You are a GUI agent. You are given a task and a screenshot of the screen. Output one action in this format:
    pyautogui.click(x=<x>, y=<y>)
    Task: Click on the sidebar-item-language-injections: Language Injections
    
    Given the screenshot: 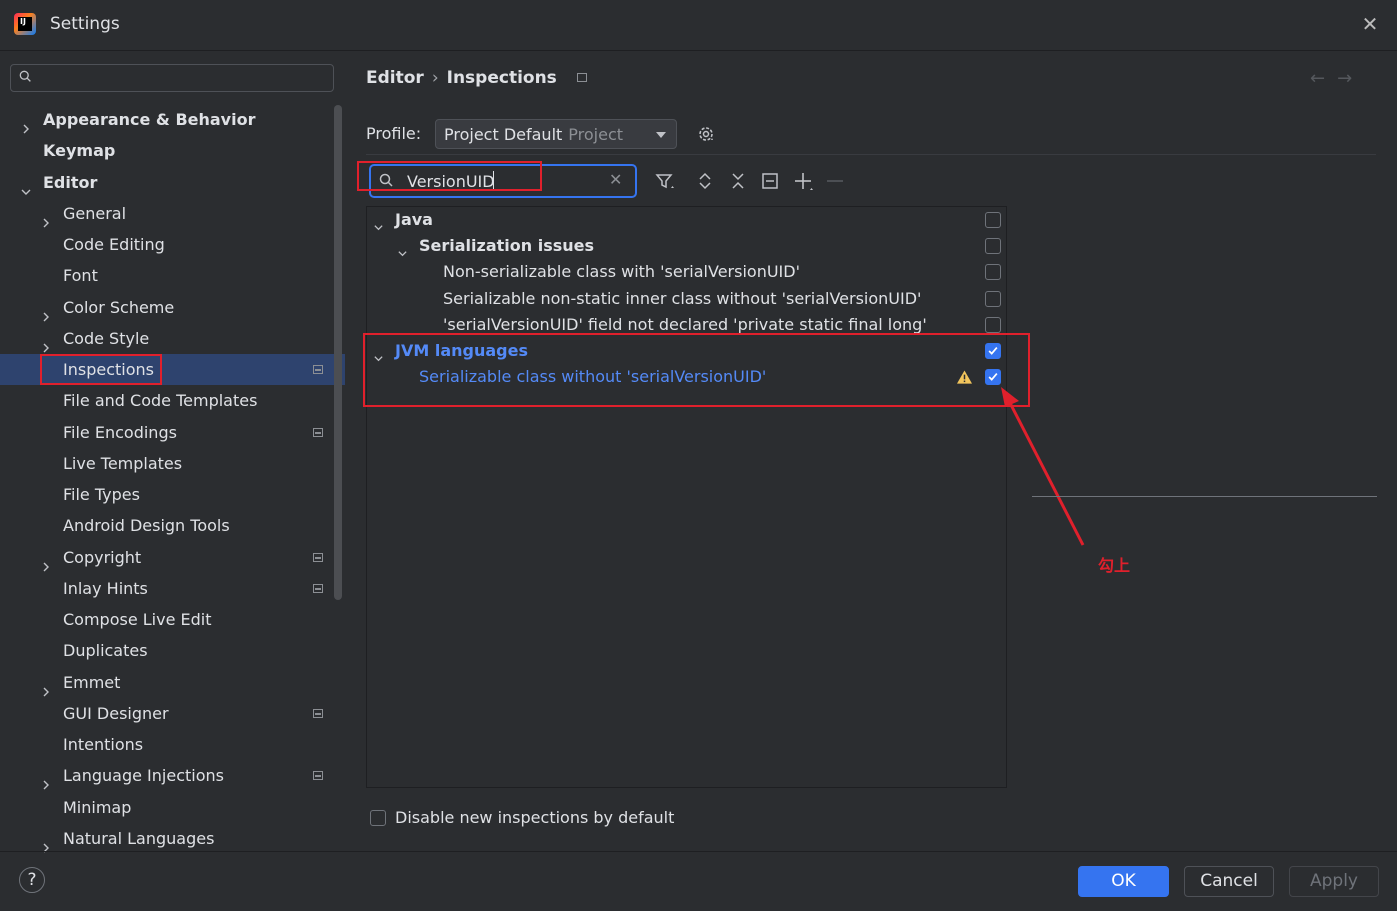 What is the action you would take?
    pyautogui.click(x=172, y=775)
    